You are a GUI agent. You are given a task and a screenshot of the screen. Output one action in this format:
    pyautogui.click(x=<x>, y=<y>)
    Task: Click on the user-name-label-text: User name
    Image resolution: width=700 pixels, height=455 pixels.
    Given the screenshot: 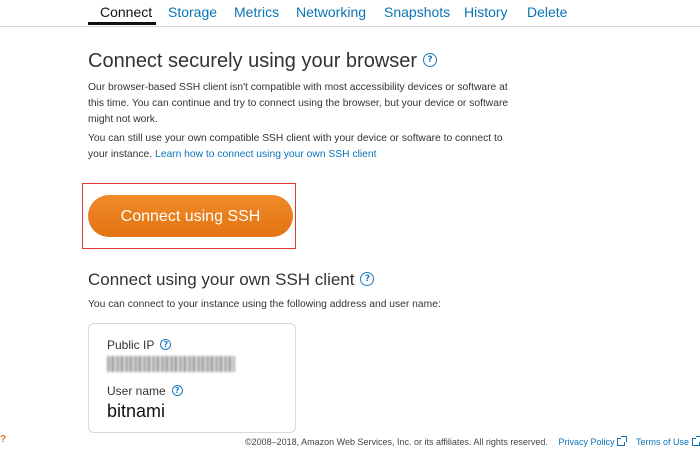 What is the action you would take?
    pyautogui.click(x=136, y=391)
    